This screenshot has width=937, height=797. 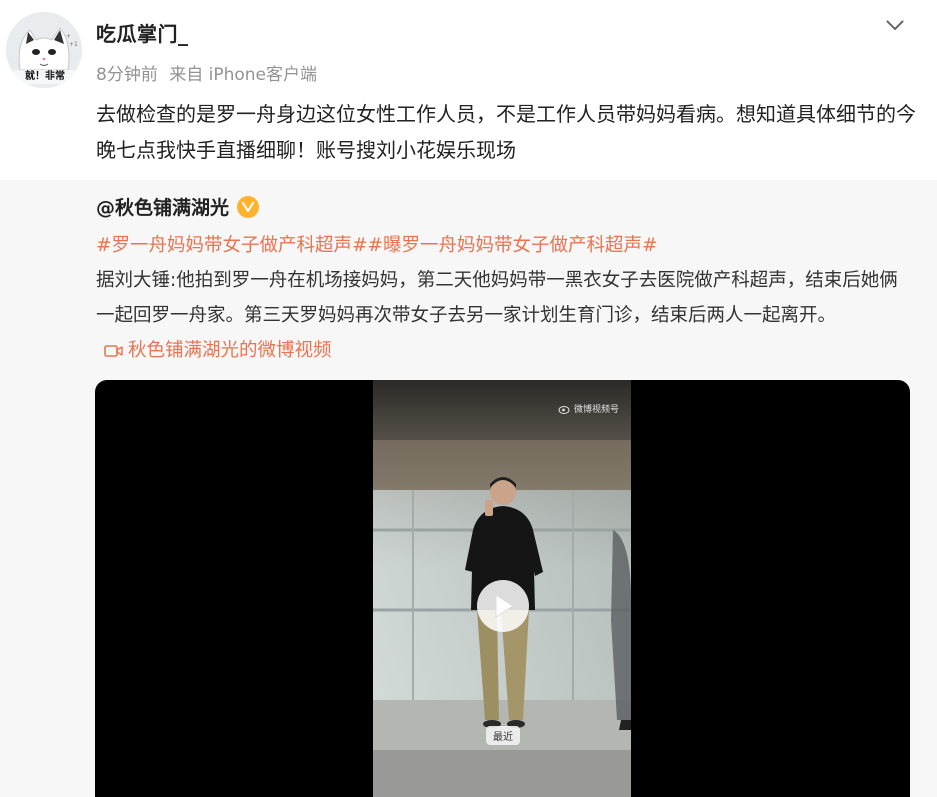 What do you see at coordinates (44, 50) in the screenshot?
I see `avatar: + +1 就！非常` at bounding box center [44, 50].